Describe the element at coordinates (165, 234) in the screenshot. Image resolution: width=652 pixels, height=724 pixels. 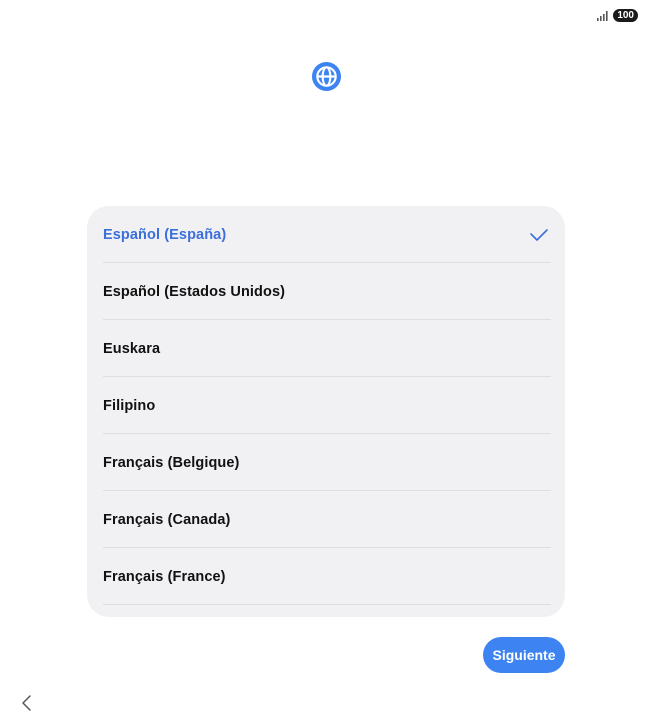
I see `language-label: Español (España)` at that location.